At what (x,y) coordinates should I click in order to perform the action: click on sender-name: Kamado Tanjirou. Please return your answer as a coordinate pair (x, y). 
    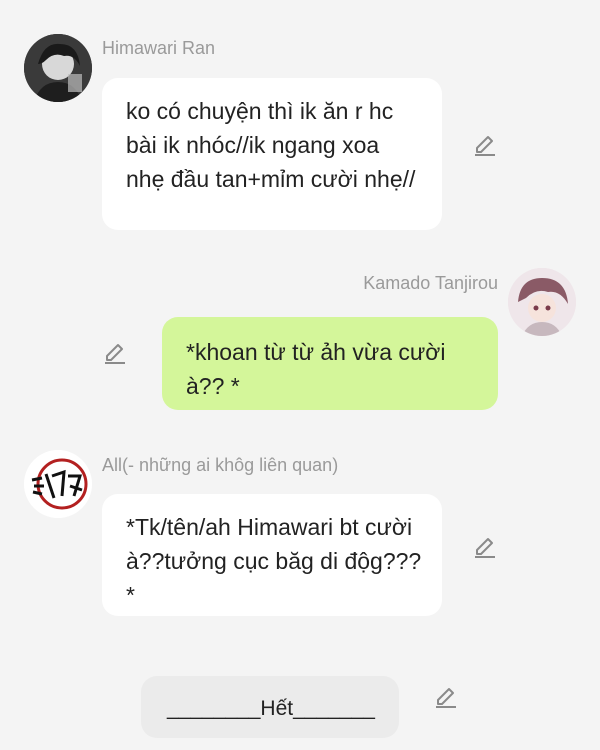
    Looking at the image, I should click on (430, 283).